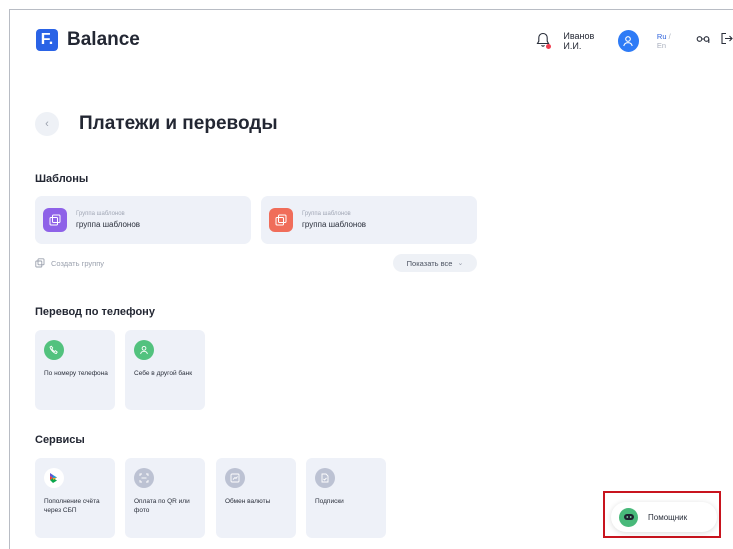 Image resolution: width=733 pixels, height=549 pixels. I want to click on tile-label: Пополнение счёта через СБП, so click(72, 506).